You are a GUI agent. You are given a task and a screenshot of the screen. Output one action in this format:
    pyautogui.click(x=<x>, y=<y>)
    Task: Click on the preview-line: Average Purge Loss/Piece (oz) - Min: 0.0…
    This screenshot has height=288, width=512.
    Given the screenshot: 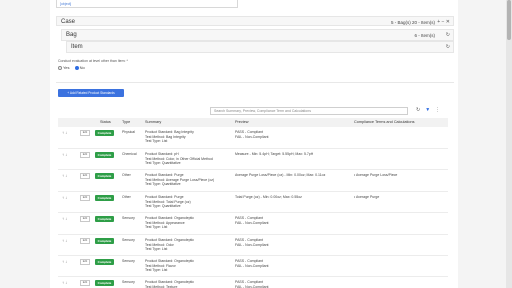 What is the action you would take?
    pyautogui.click(x=280, y=175)
    